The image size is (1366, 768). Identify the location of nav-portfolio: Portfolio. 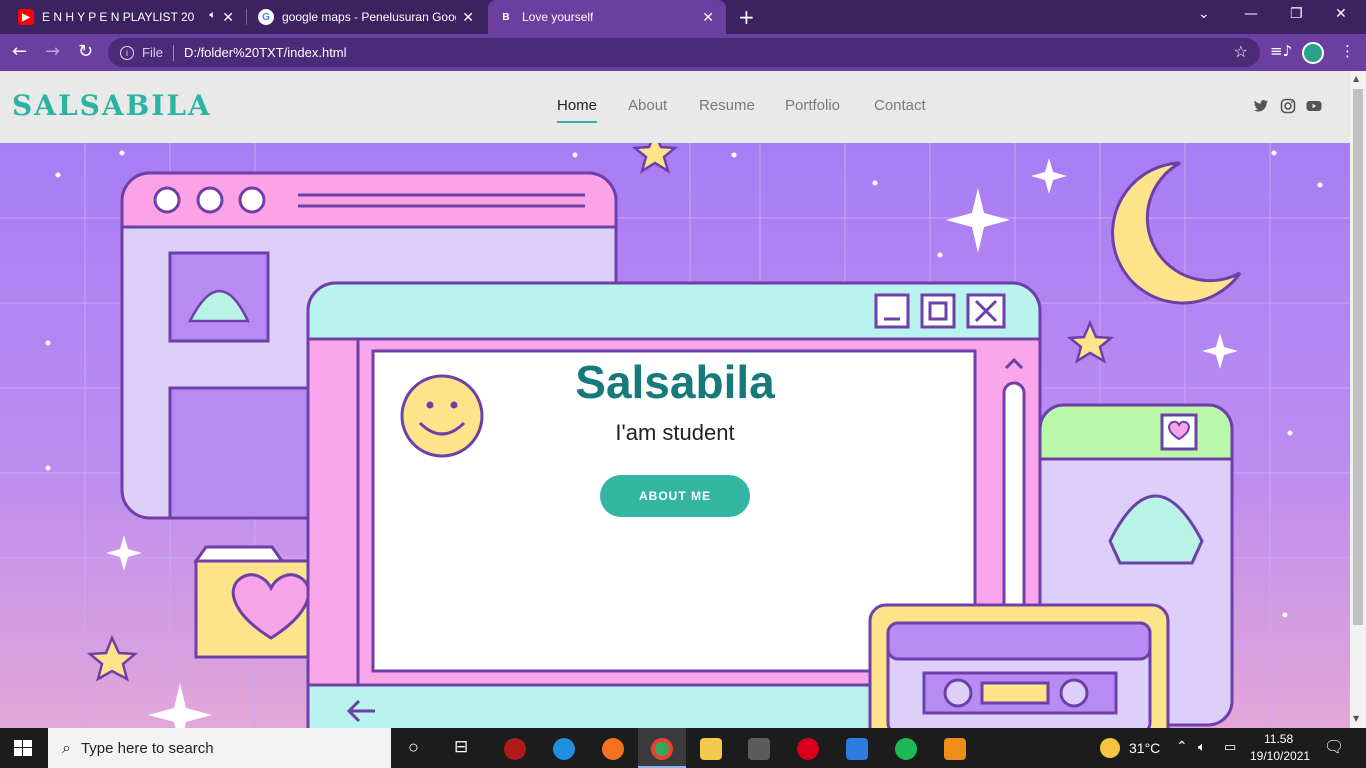
(812, 105).